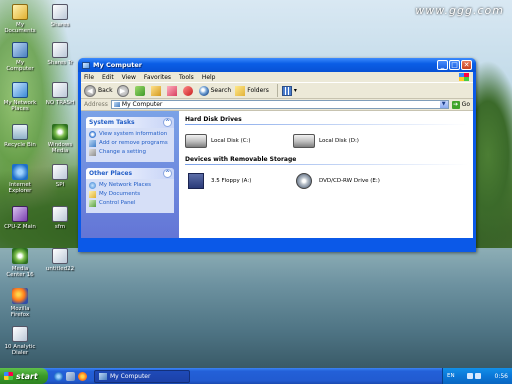 Image resolution: width=512 pixels, height=384 pixels. I want to click on search-icon, so click(203, 90).